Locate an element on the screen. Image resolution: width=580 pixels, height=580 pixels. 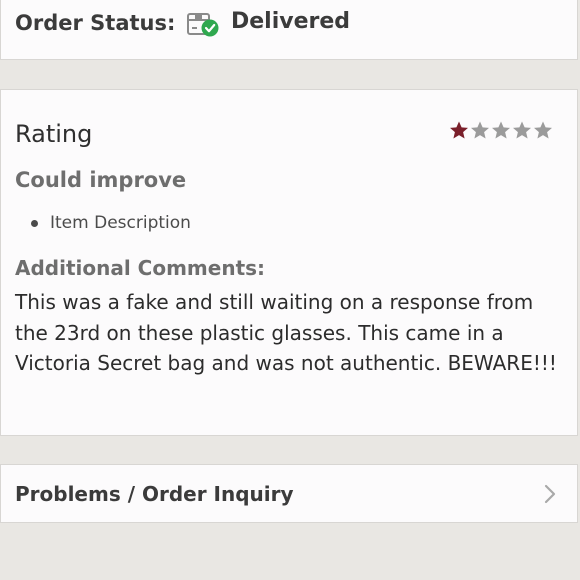
star-filled-icon is located at coordinates (459, 130).